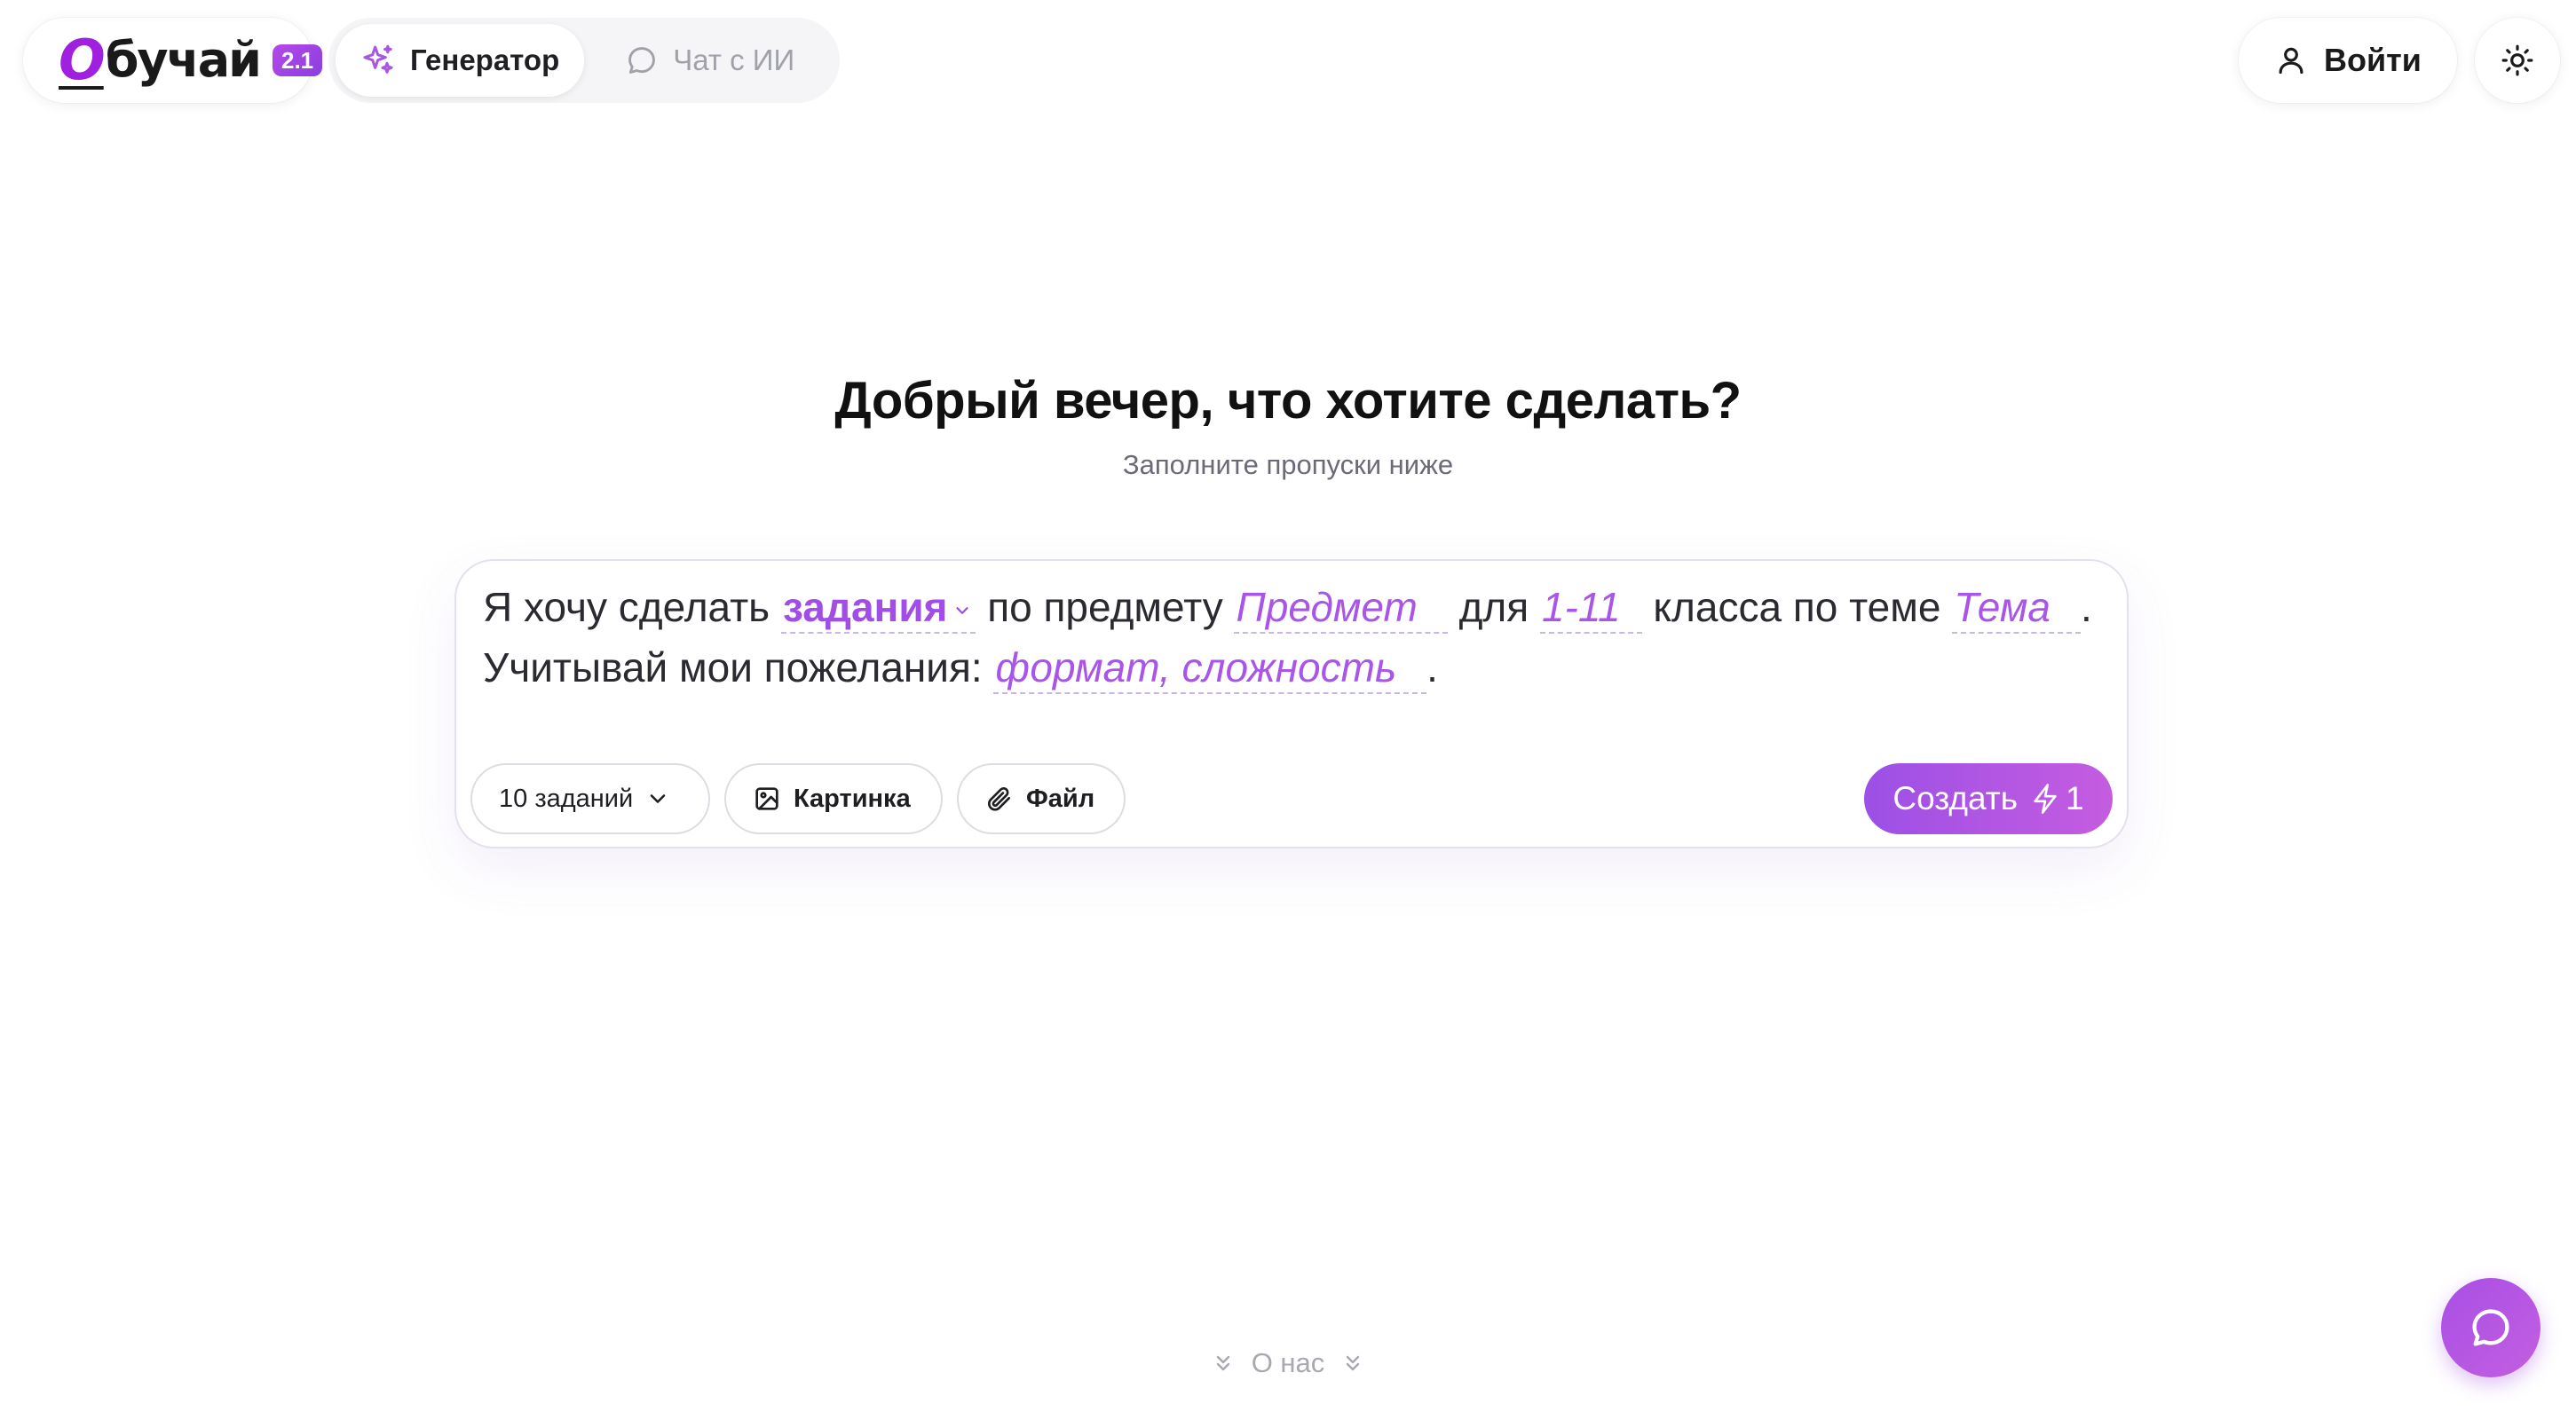  What do you see at coordinates (734, 59) in the screenshot?
I see `tab-ai-chat-label: Чат с ИИ` at bounding box center [734, 59].